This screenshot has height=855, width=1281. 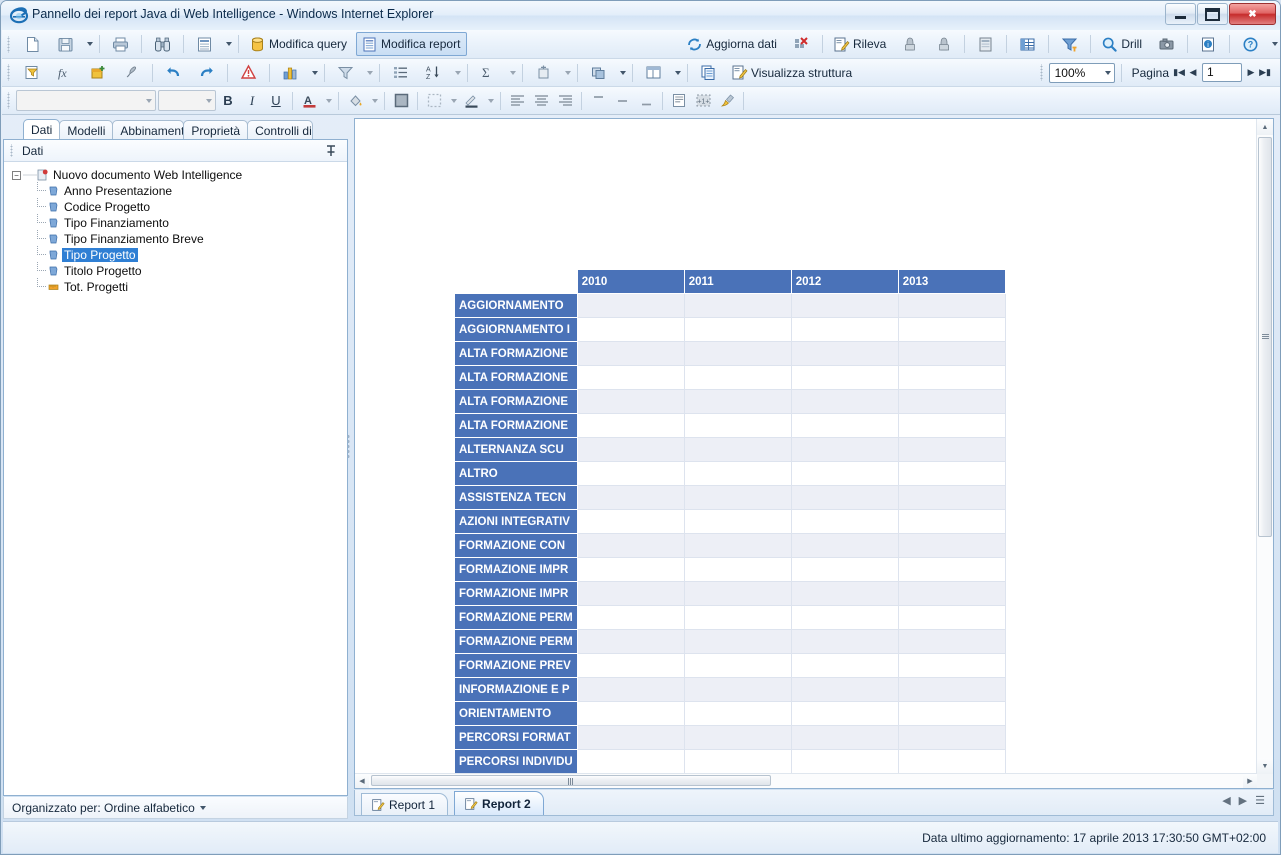 What do you see at coordinates (516, 545) in the screenshot?
I see `row-header-cell: FORMAZIONE CON` at bounding box center [516, 545].